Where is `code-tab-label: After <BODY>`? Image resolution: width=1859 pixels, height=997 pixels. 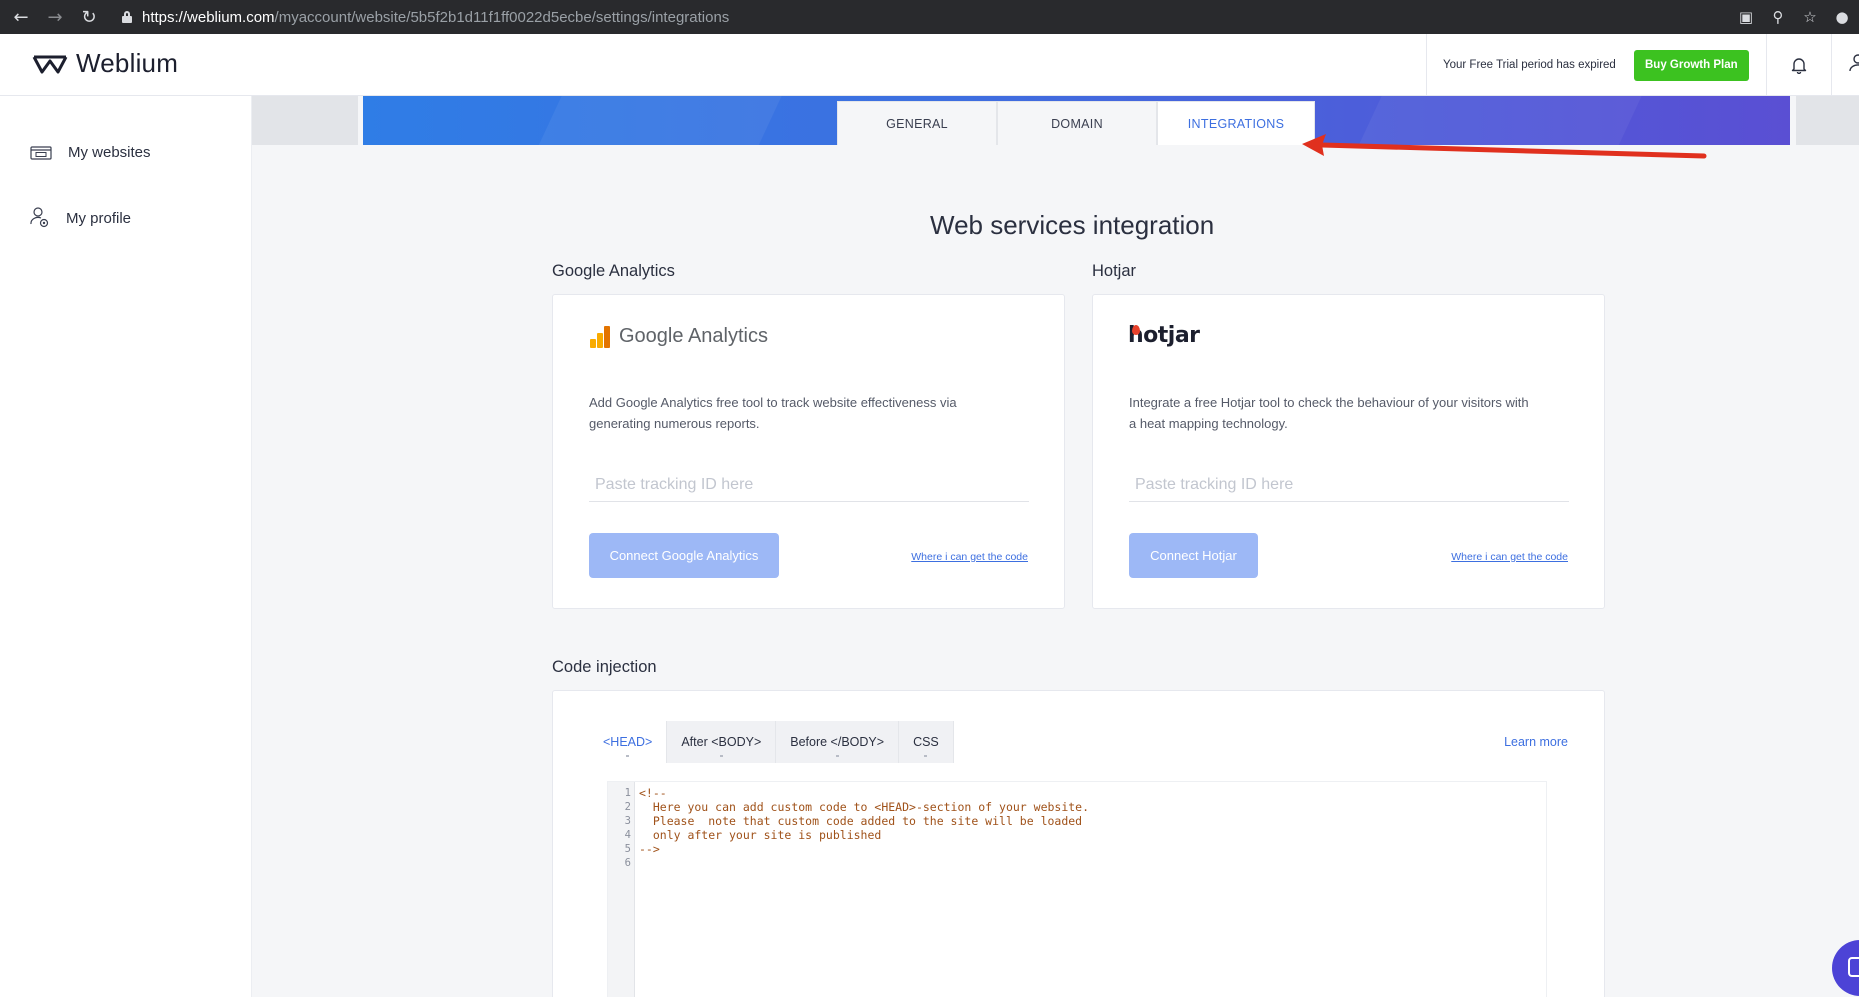 code-tab-label: After <BODY> is located at coordinates (721, 742).